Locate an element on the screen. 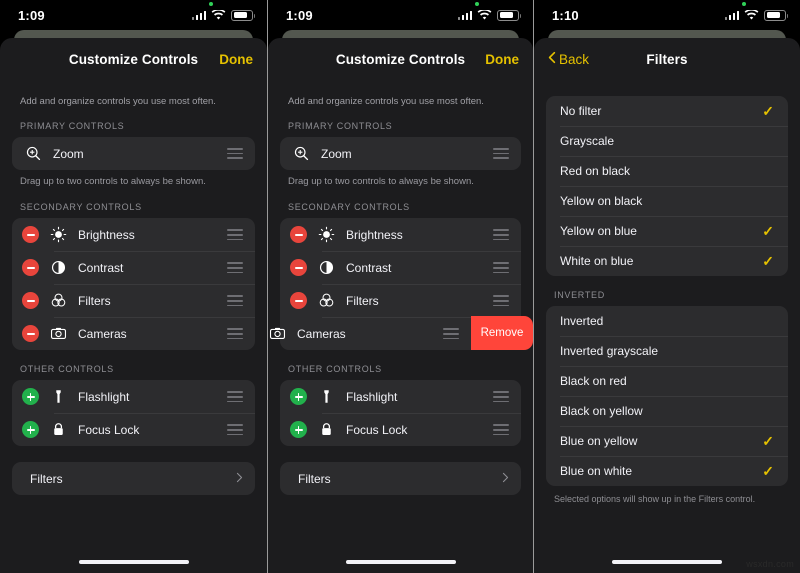 The height and width of the screenshot is (573, 800). back-button: Back is located at coordinates (568, 59).